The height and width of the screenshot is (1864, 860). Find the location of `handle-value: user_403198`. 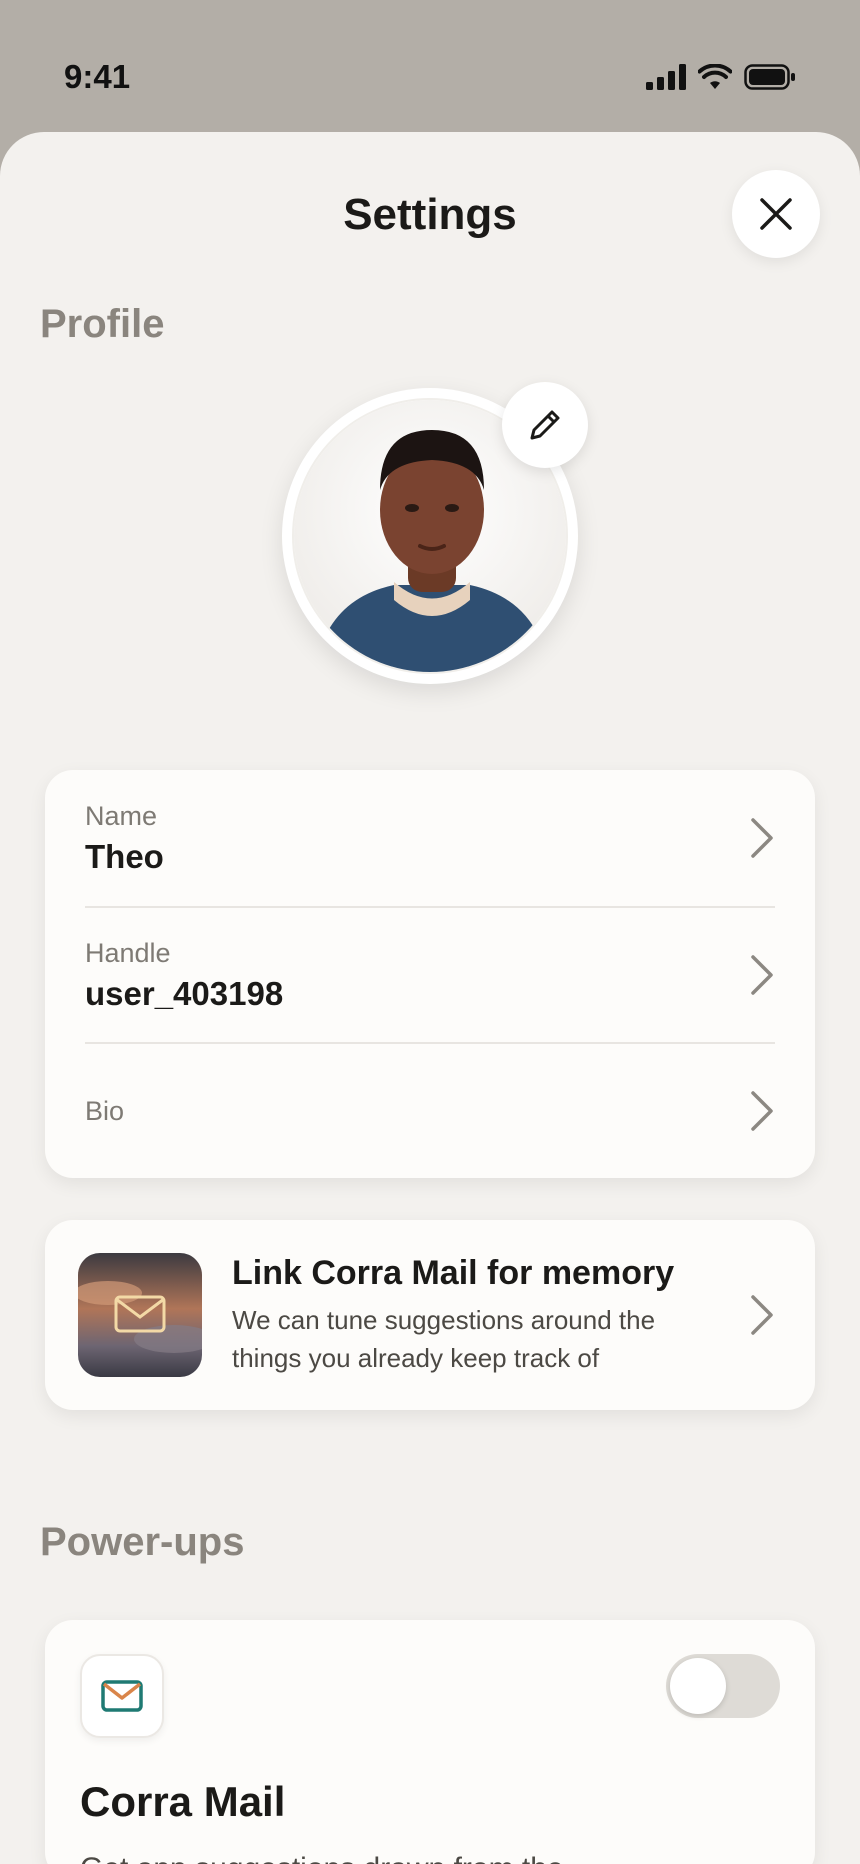

handle-value: user_403198 is located at coordinates (184, 993).